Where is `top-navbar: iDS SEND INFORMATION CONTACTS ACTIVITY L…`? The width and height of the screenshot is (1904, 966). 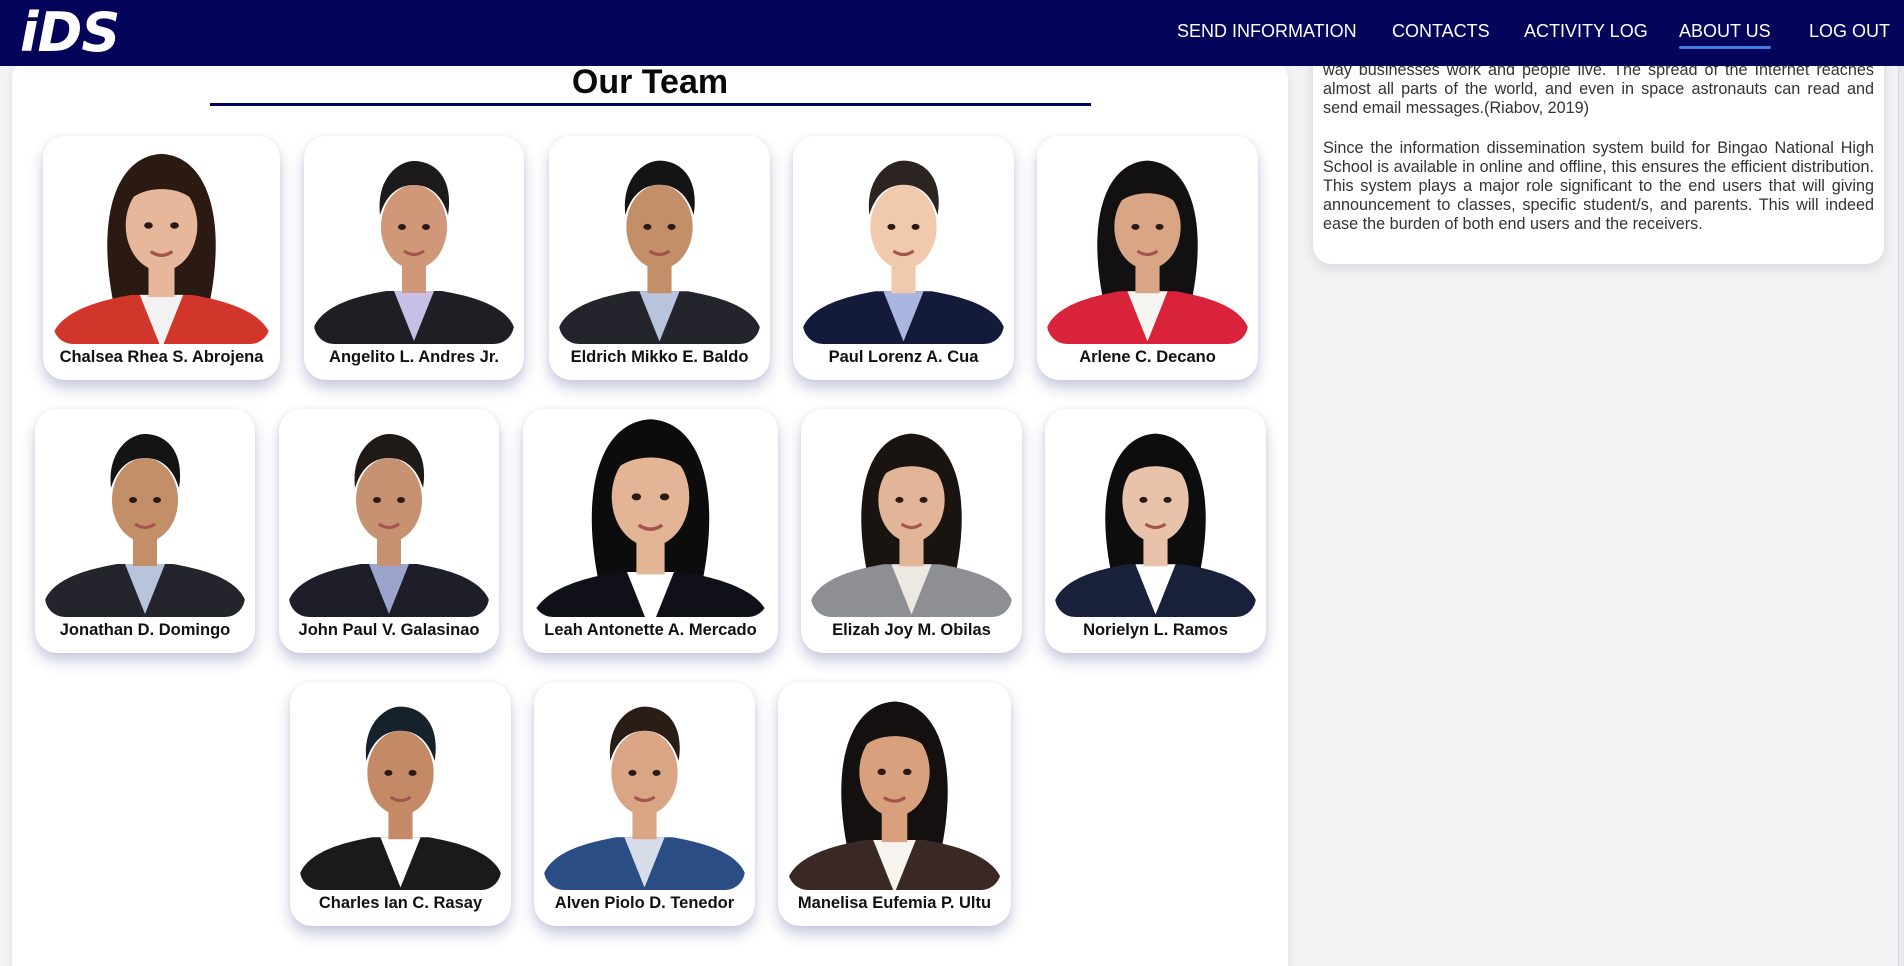 top-navbar: iDS SEND INFORMATION CONTACTS ACTIVITY L… is located at coordinates (952, 33).